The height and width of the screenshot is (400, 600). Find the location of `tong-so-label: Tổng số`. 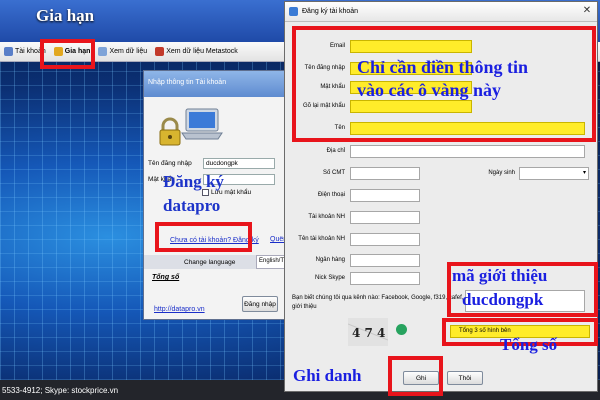

tong-so-label: Tổng số is located at coordinates (166, 277).